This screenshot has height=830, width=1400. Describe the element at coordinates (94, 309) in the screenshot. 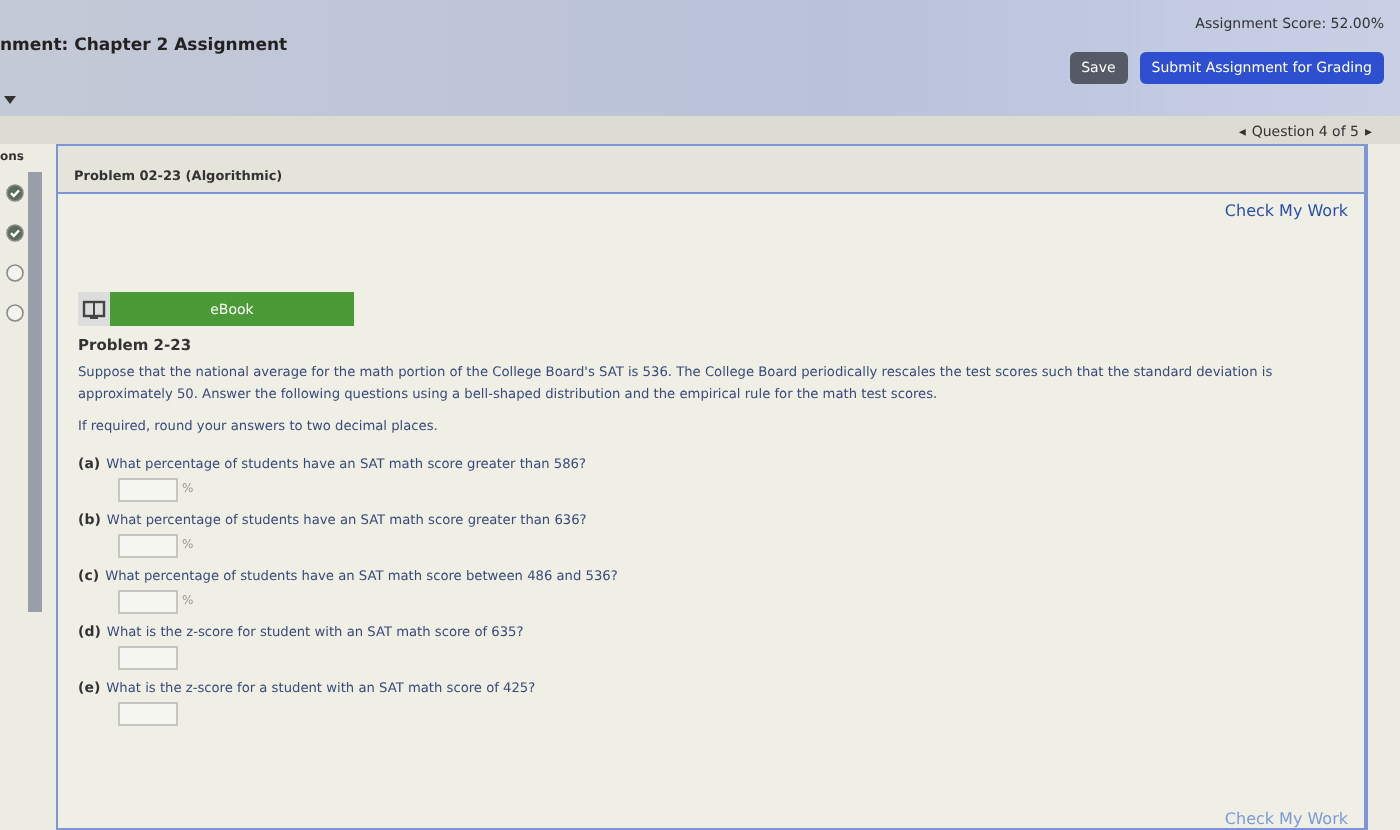

I see `book-icon` at that location.